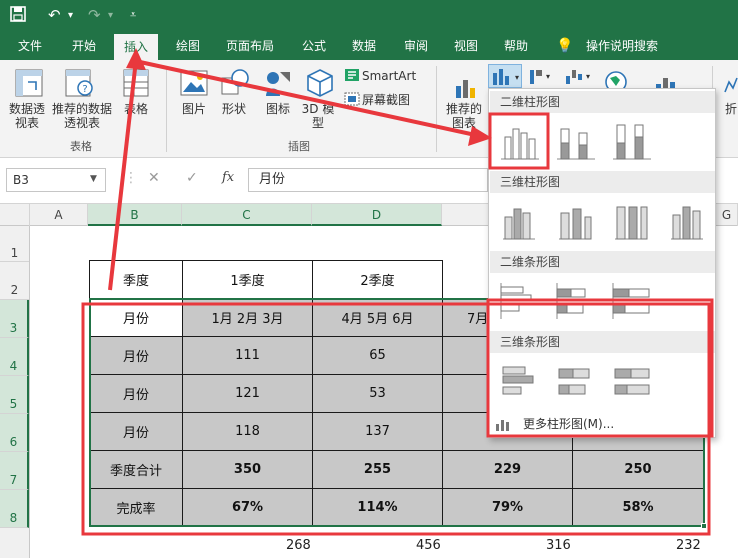  I want to click on screenshot-button: 屏幕截图, so click(392, 100).